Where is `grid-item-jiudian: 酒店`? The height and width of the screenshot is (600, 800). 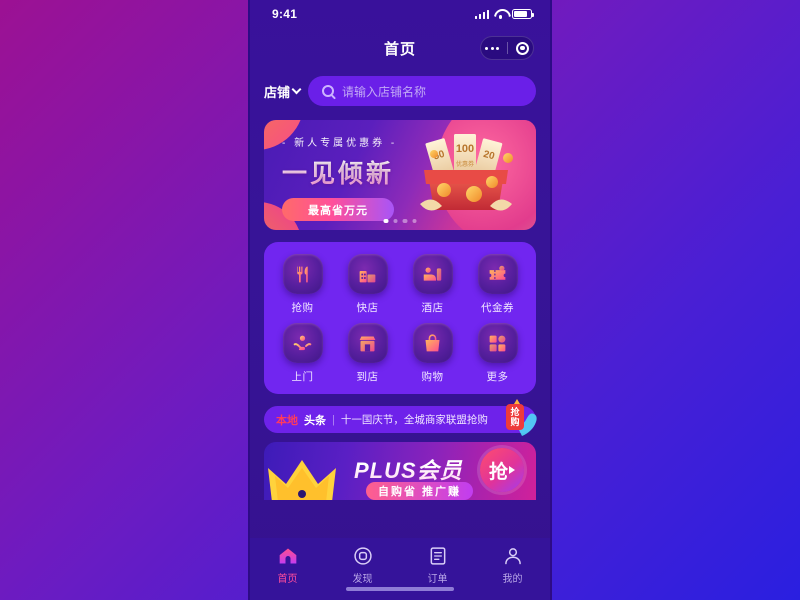
grid-item-jiudian: 酒店 is located at coordinates (432, 284).